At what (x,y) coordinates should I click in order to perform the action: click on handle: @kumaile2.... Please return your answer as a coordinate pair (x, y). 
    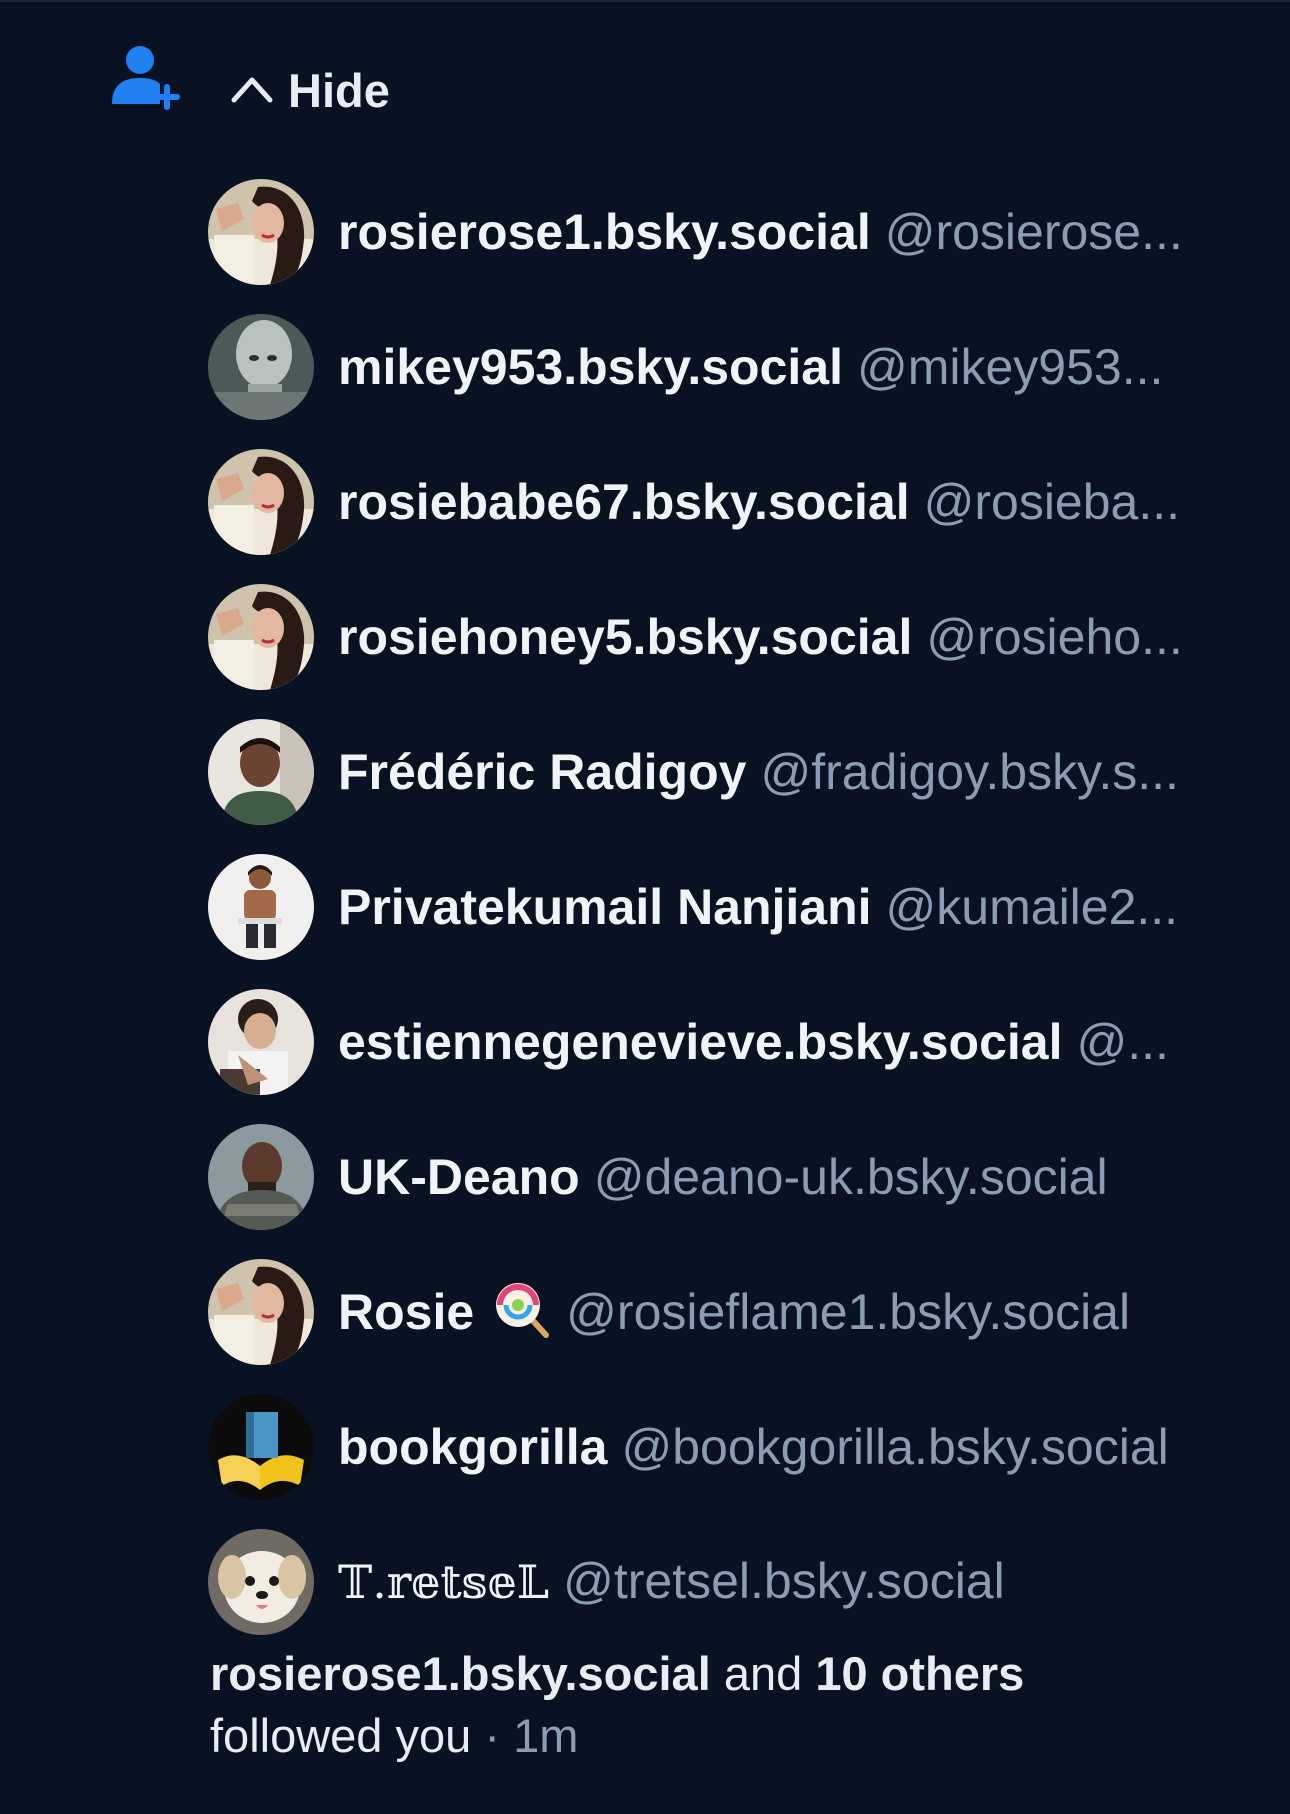
    Looking at the image, I should click on (1032, 906).